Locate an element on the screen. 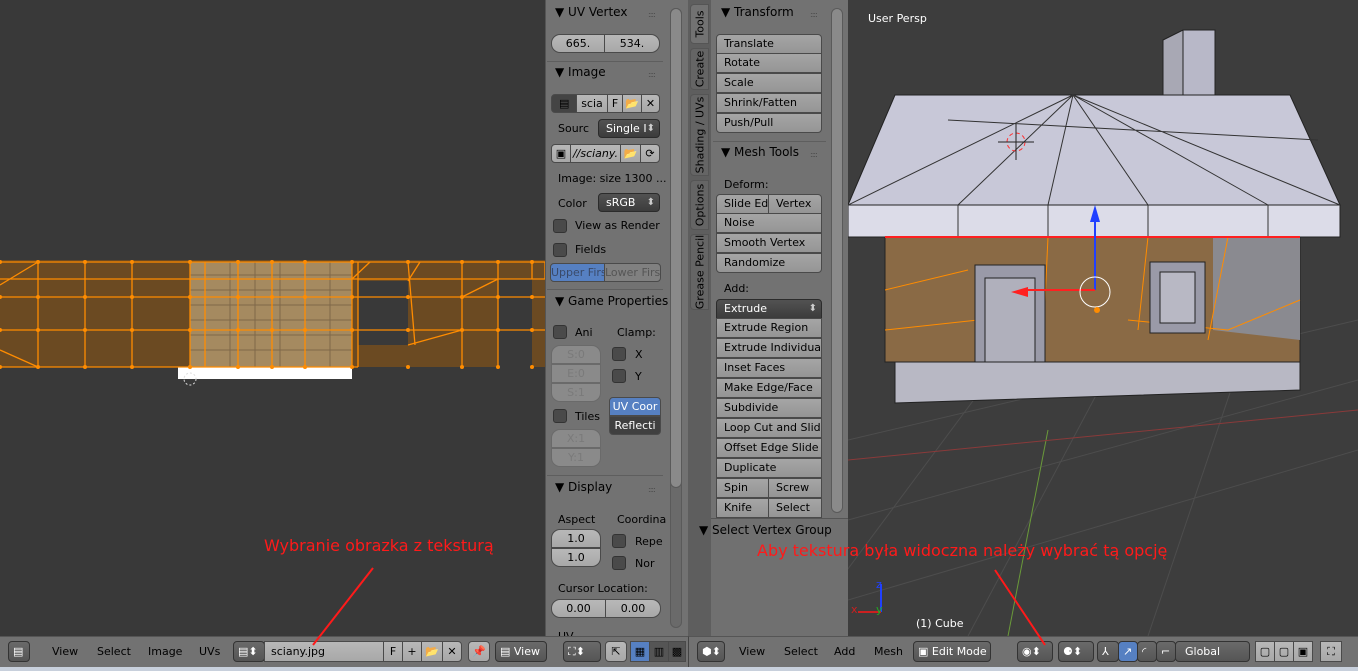  extrude-individual-button: Extrude Individual is located at coordinates (769, 348).